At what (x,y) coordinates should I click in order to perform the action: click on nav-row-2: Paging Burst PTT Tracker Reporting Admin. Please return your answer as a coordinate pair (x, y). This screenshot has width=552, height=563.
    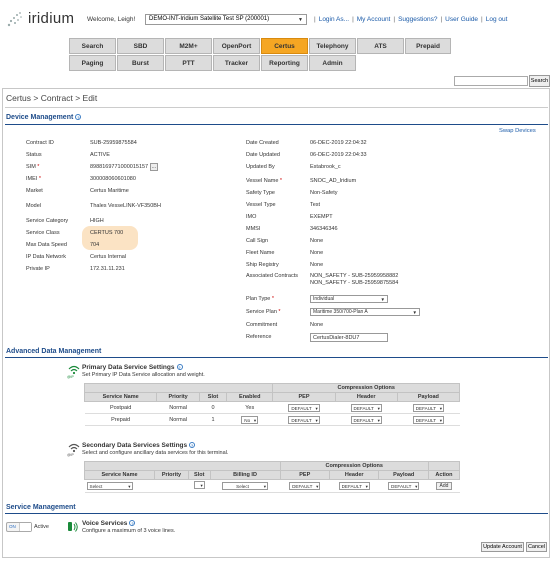
    Looking at the image, I should click on (260, 63).